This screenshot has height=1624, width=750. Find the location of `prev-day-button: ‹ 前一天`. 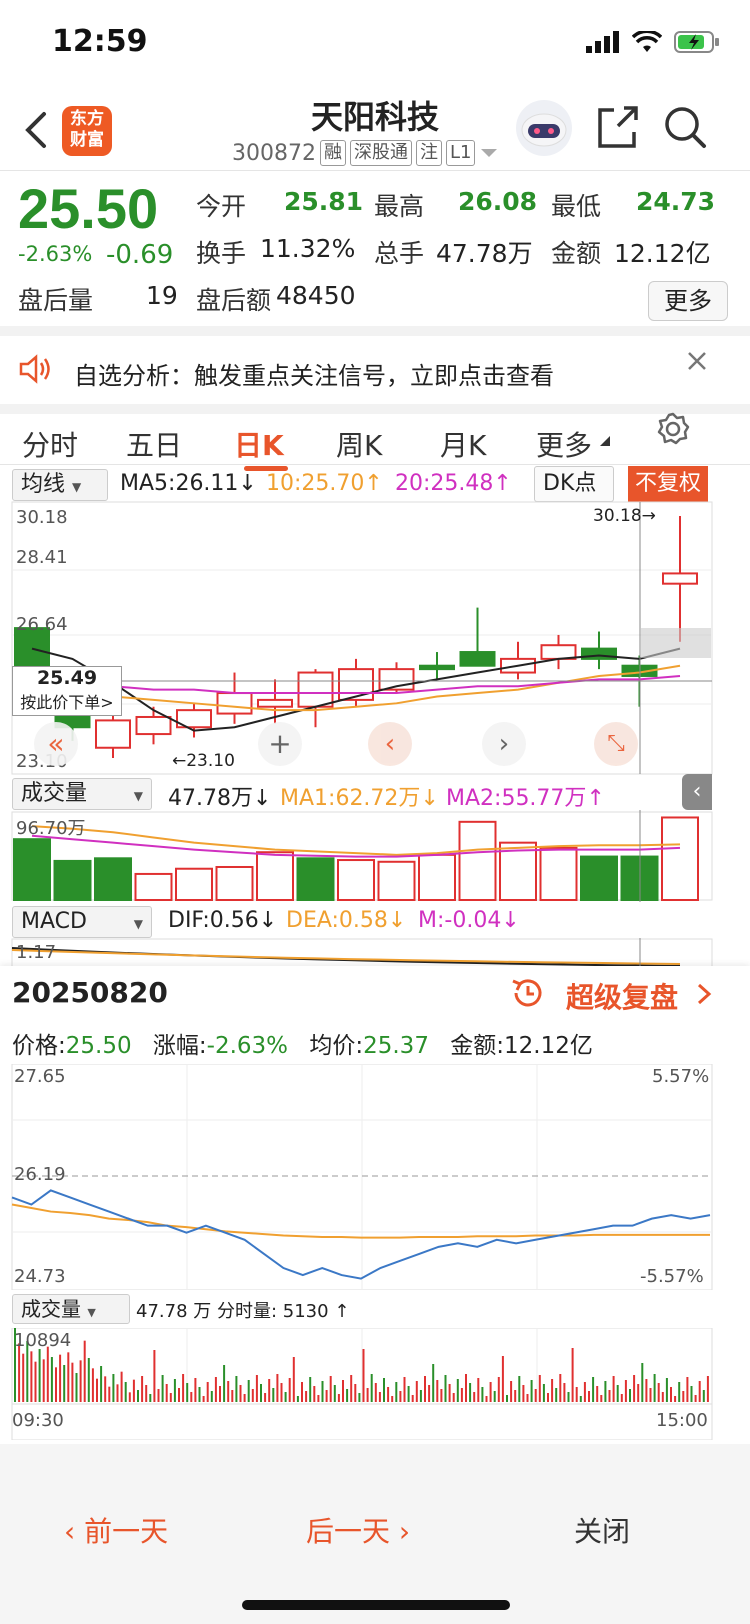

prev-day-button: ‹ 前一天 is located at coordinates (116, 1530).